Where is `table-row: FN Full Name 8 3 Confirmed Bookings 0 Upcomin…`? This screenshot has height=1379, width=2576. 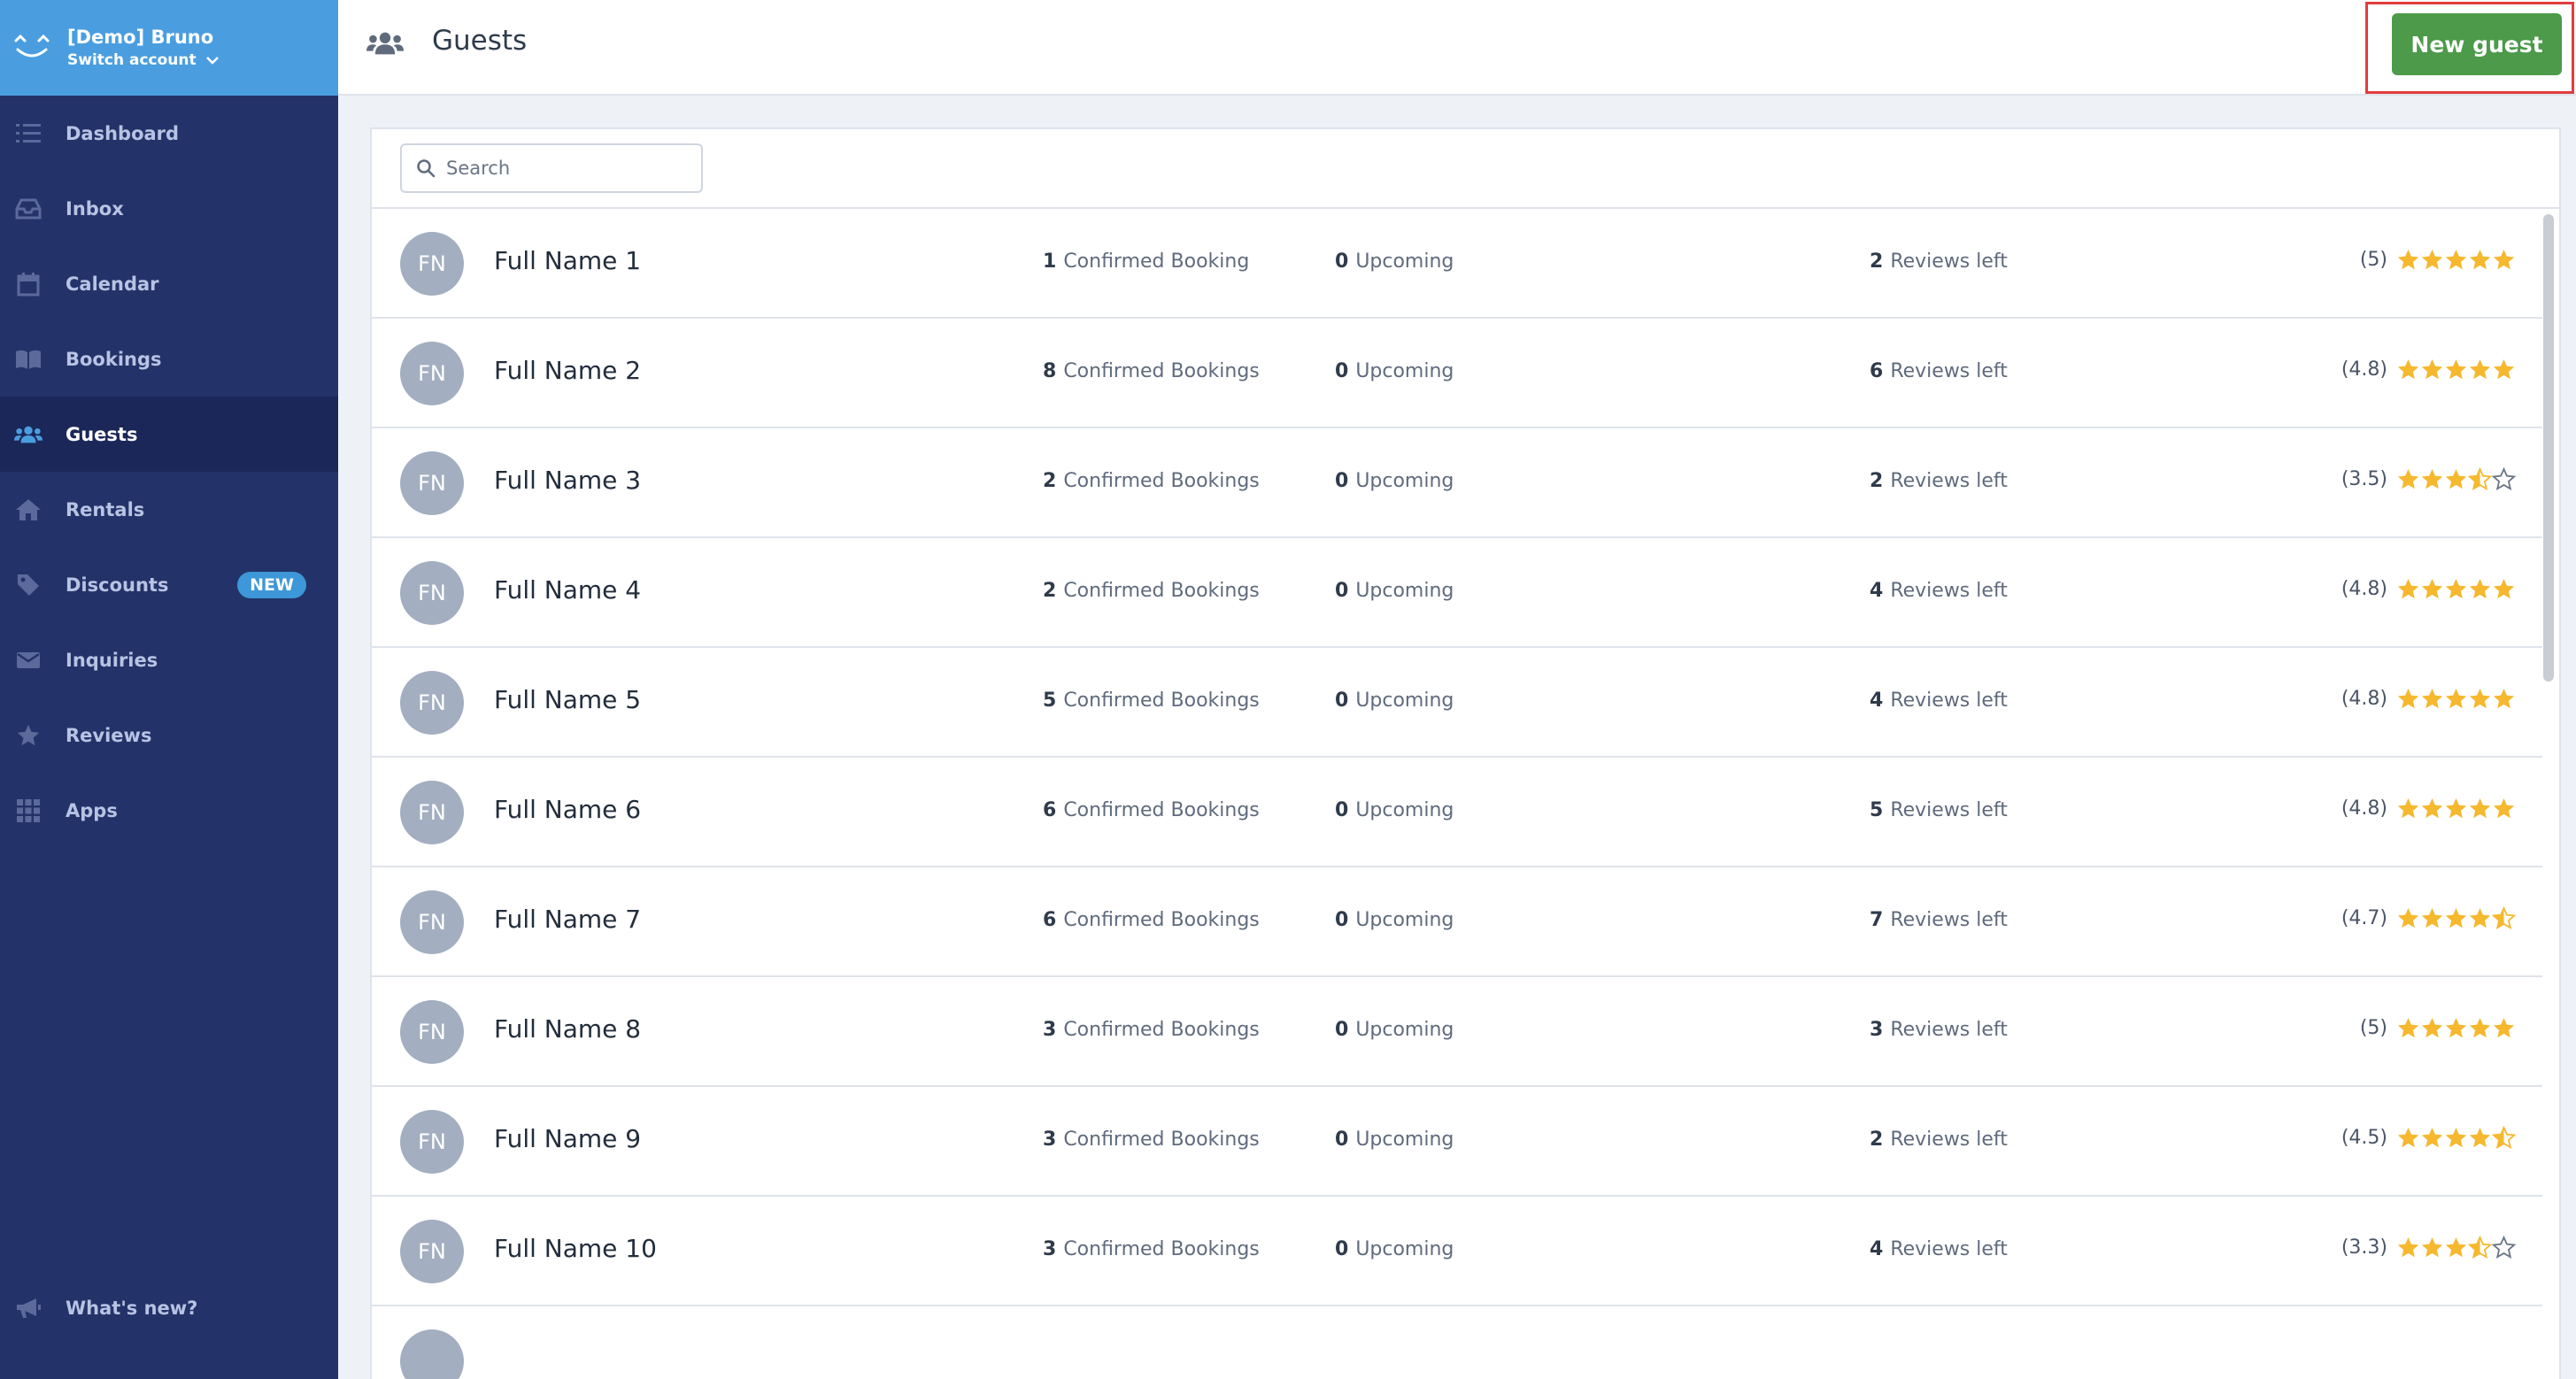 table-row: FN Full Name 8 3 Confirmed Bookings 0 Upcomin… is located at coordinates (1457, 1032).